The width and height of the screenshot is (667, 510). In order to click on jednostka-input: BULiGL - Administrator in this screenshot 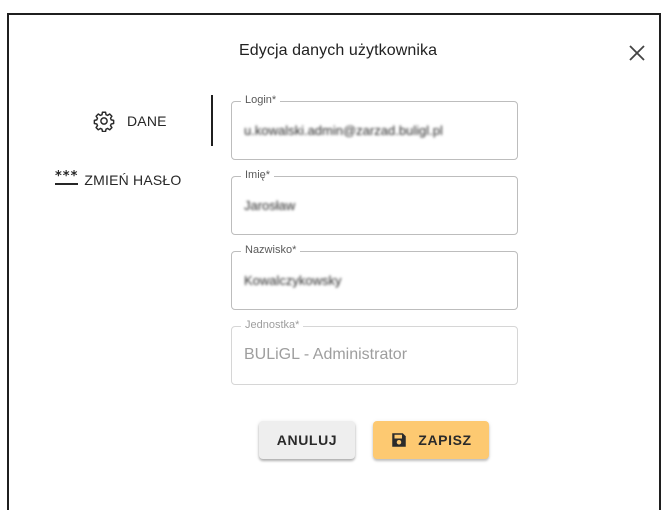, I will do `click(326, 354)`.